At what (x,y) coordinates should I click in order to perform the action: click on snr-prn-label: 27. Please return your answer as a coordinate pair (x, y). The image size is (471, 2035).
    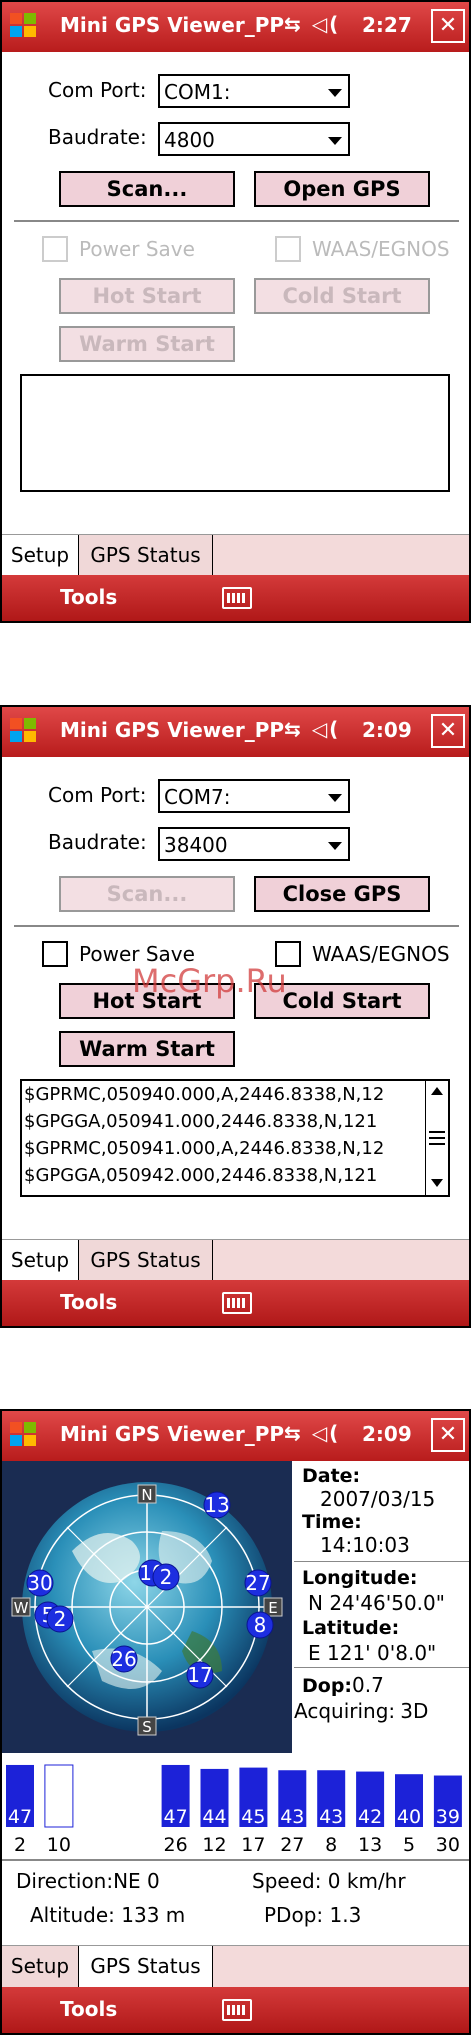
    Looking at the image, I should click on (292, 1845).